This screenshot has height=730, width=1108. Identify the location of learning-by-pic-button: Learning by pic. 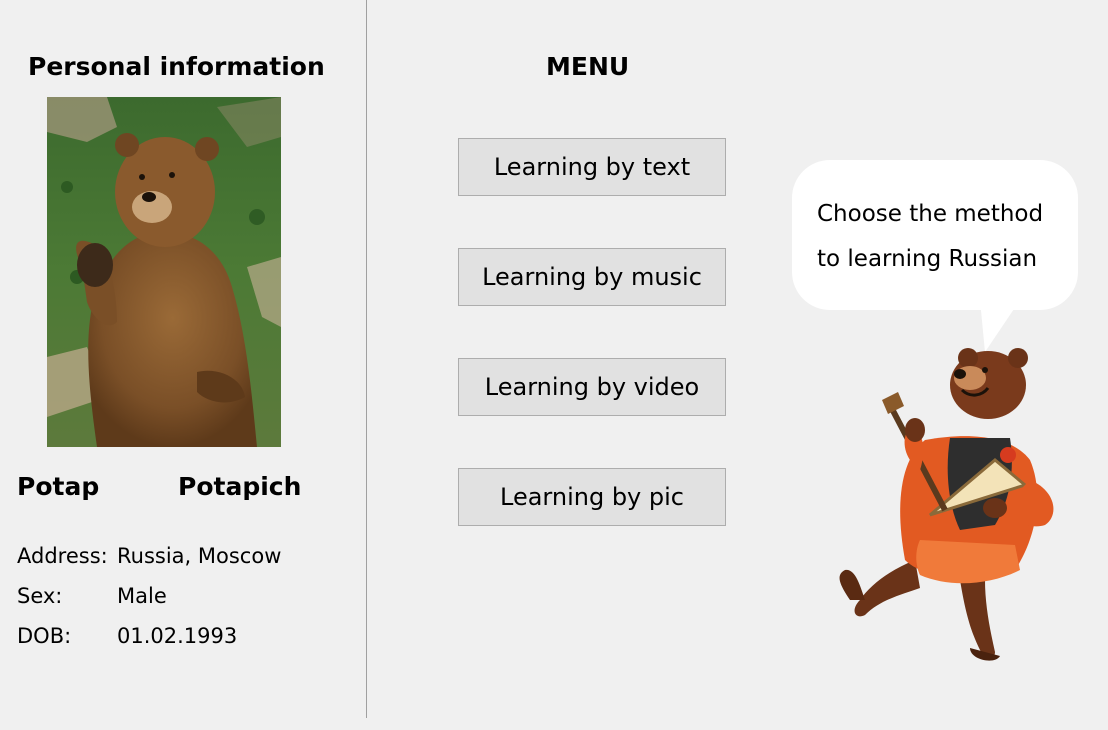
(592, 497).